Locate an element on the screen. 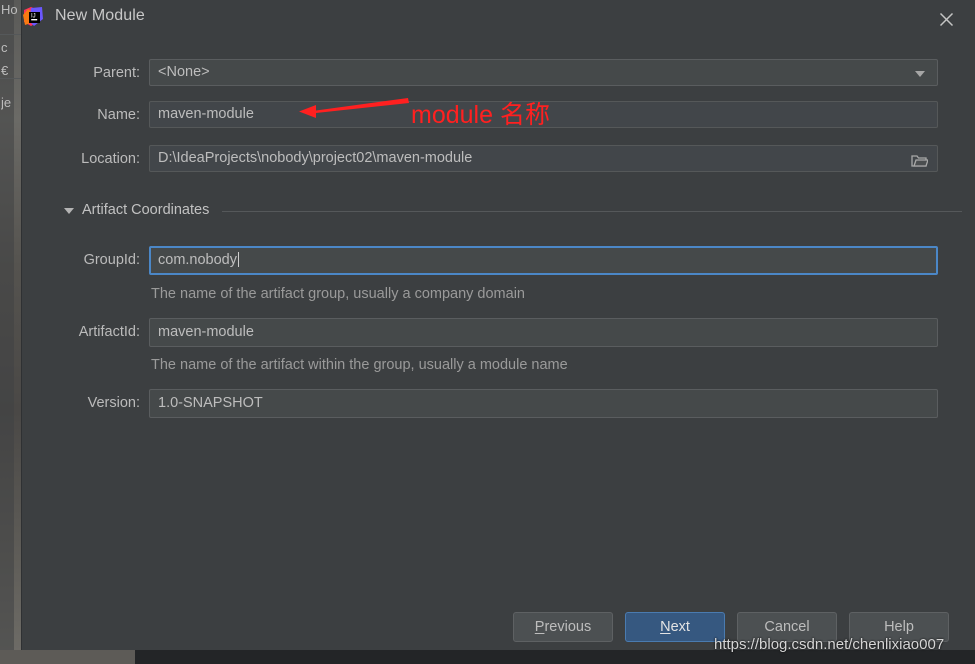 The height and width of the screenshot is (664, 975). name-label: Name: is located at coordinates (118, 115).